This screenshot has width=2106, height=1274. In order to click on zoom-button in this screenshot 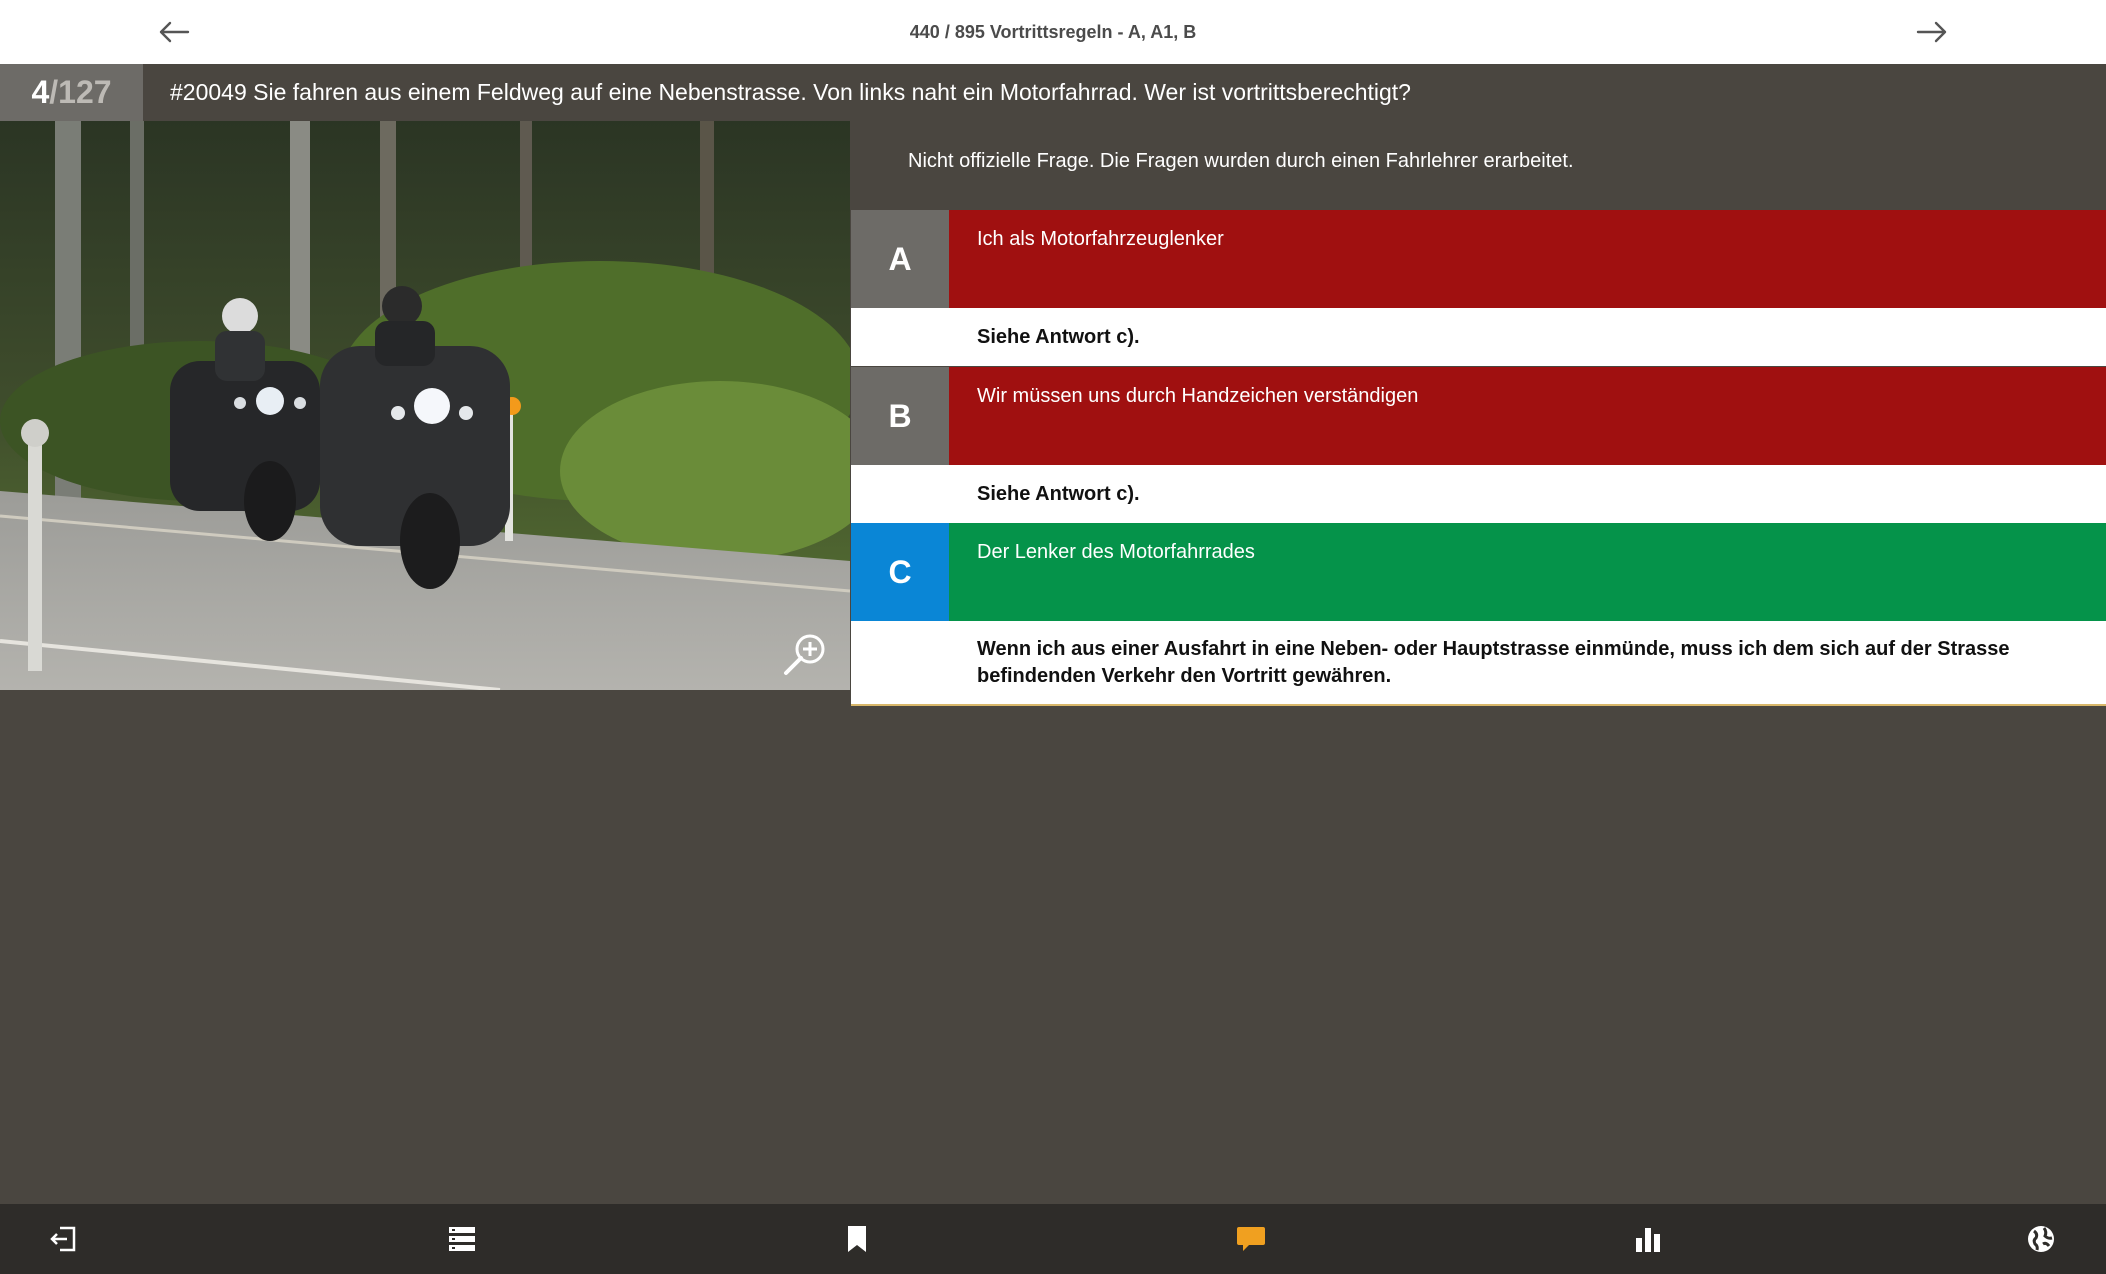, I will do `click(806, 654)`.